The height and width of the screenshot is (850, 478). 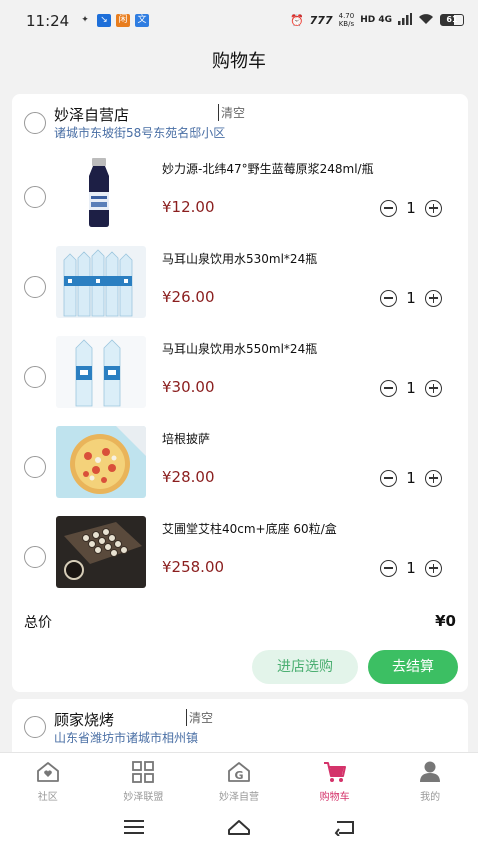 What do you see at coordinates (249, 529) in the screenshot?
I see `item-title: 艾圃堂艾柱40cm+底座 60粒/盒` at bounding box center [249, 529].